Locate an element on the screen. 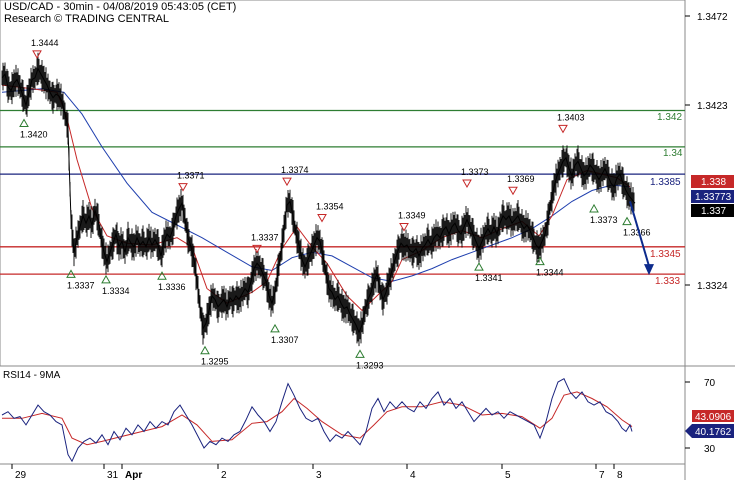  pivot-high-label: 1.3373 is located at coordinates (475, 172).